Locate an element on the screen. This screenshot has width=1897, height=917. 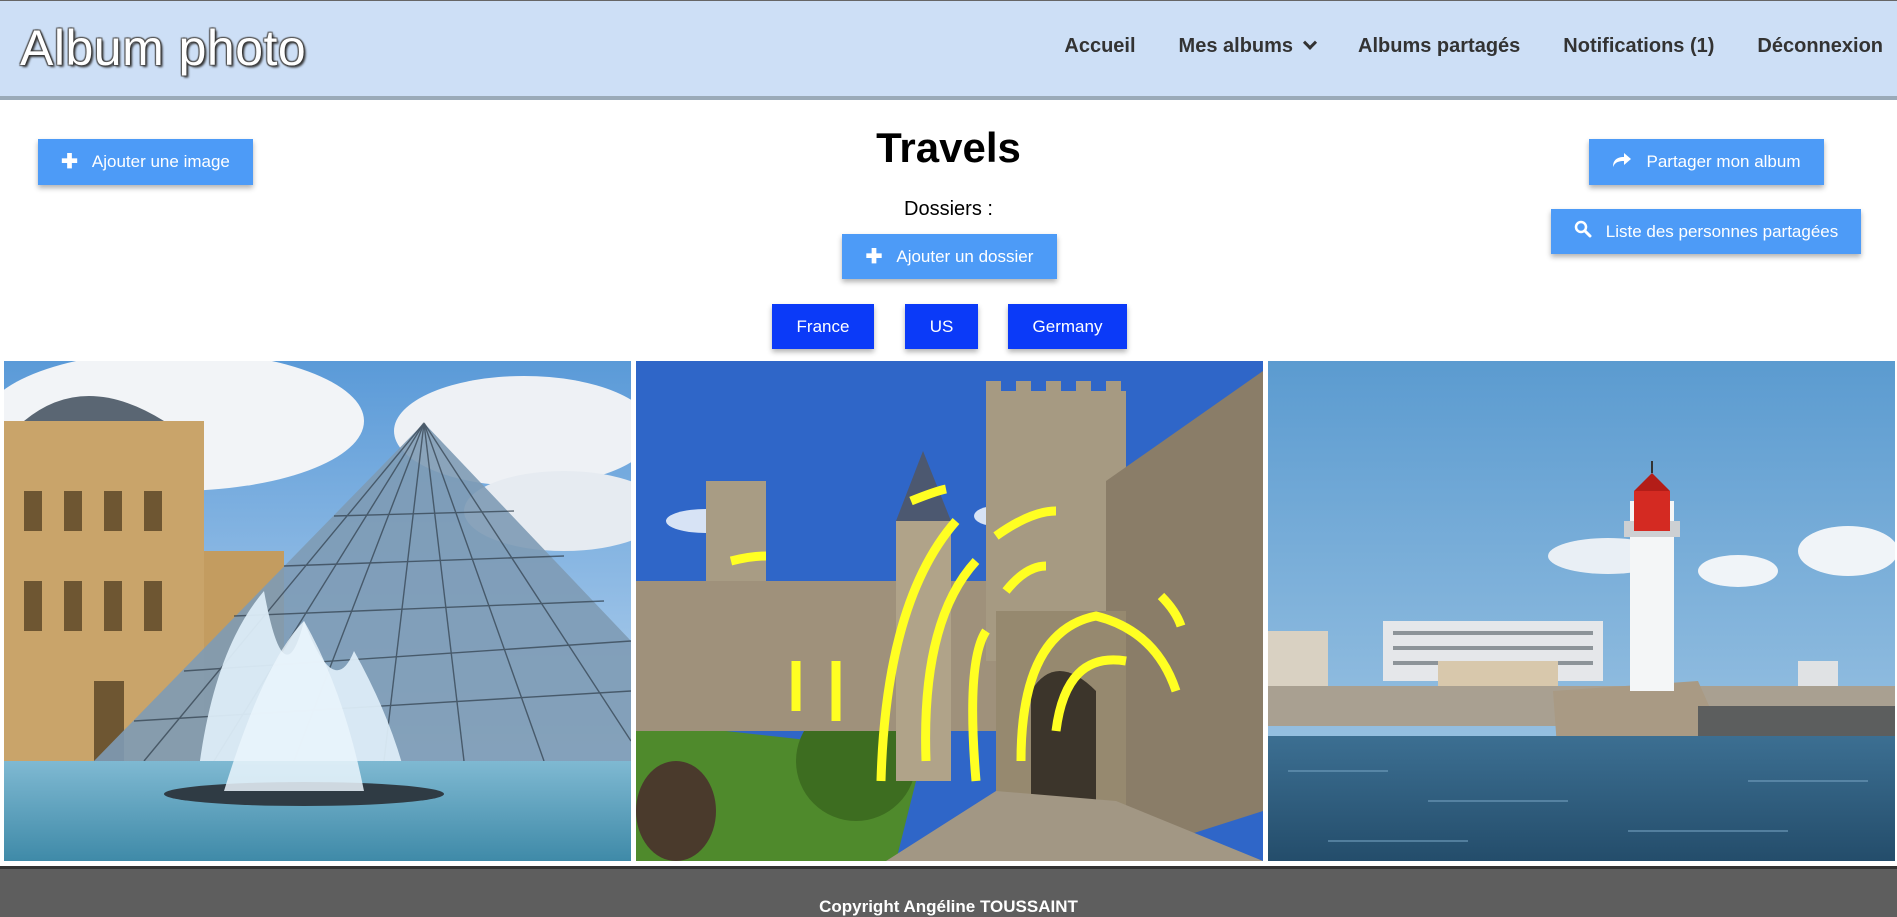
shared-people-button: Liste des personnes partagées is located at coordinates (1706, 231).